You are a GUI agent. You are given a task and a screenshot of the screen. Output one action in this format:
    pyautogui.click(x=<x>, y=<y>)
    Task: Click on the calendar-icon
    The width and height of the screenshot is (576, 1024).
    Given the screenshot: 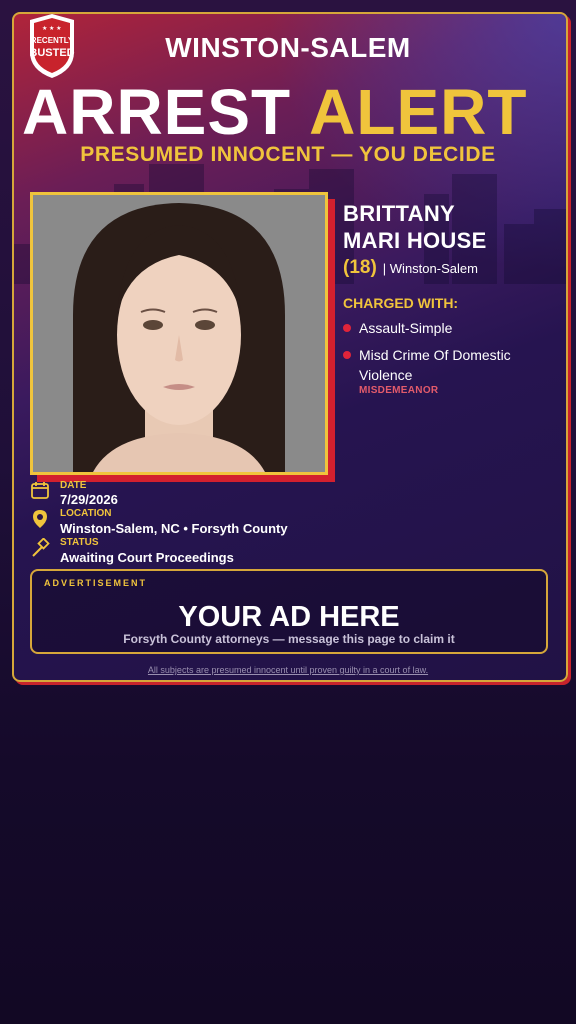 What is the action you would take?
    pyautogui.click(x=40, y=490)
    